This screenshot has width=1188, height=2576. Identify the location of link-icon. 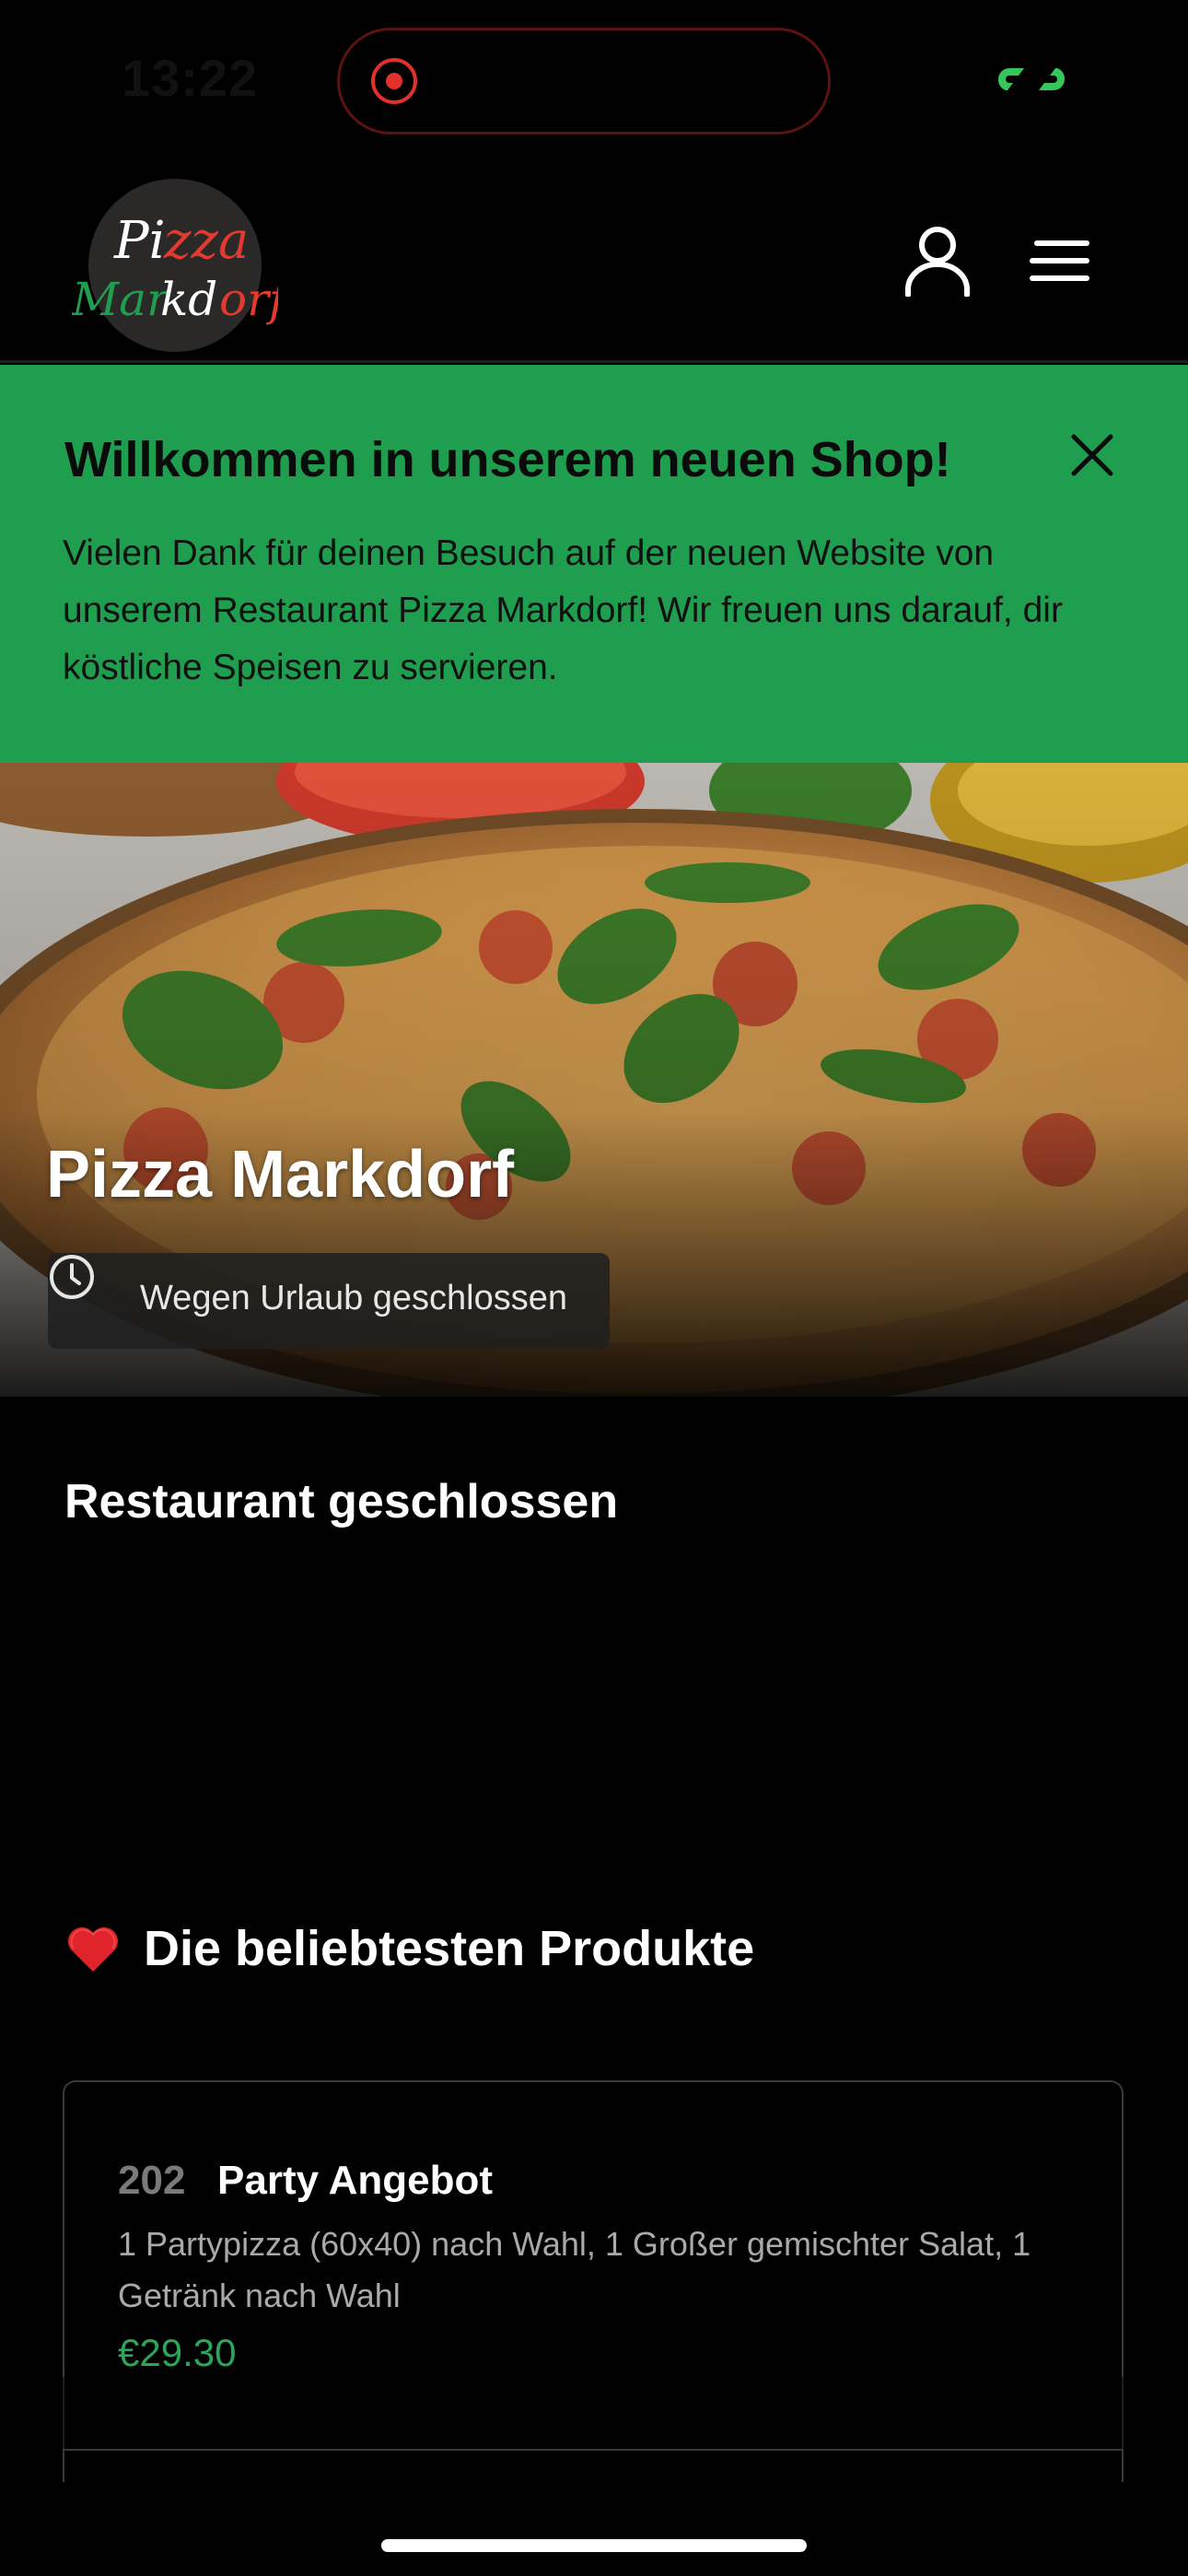
(1031, 79).